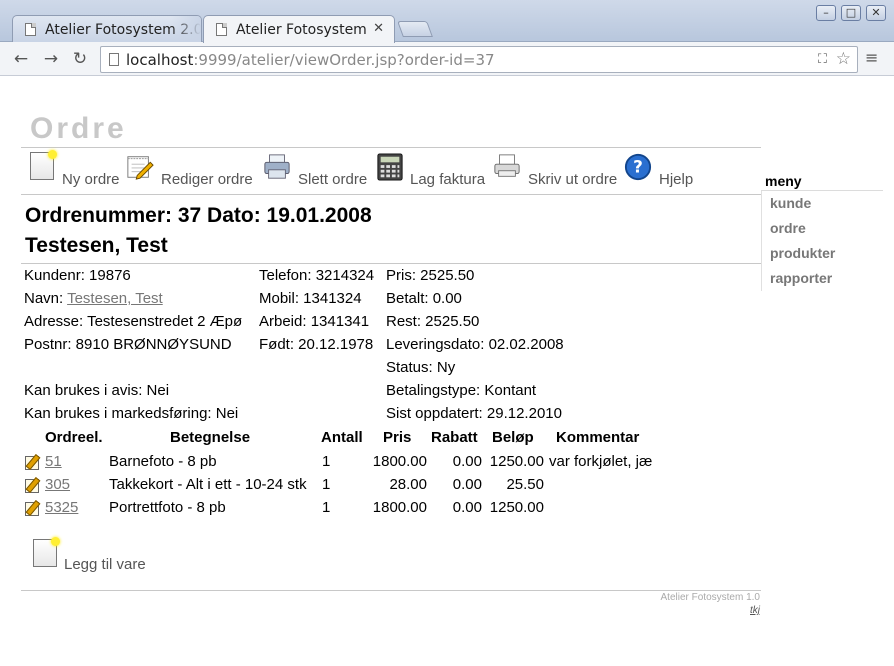  What do you see at coordinates (660, 170) in the screenshot?
I see `help-button: ? Hjelp` at bounding box center [660, 170].